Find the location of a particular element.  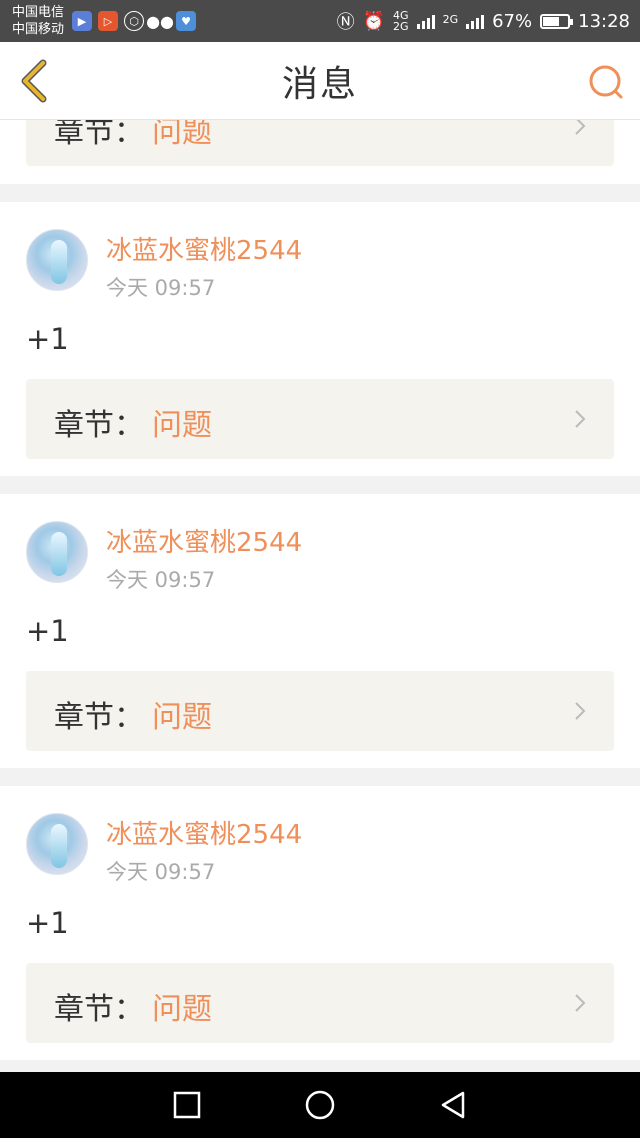

recents-button is located at coordinates (187, 1105).